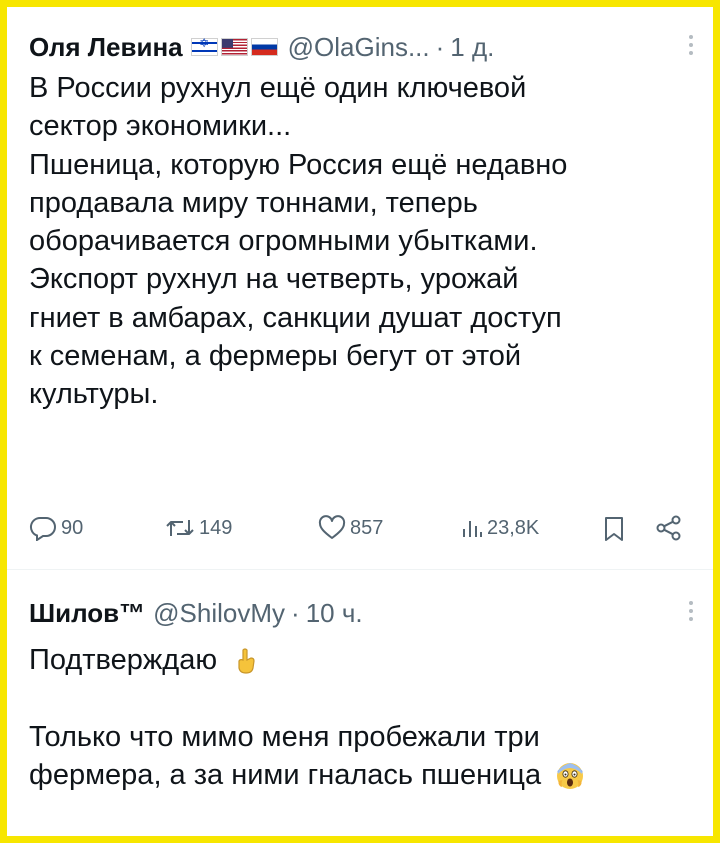 The height and width of the screenshot is (843, 720). Describe the element at coordinates (72, 527) in the screenshot. I see `reply-count: 90` at that location.